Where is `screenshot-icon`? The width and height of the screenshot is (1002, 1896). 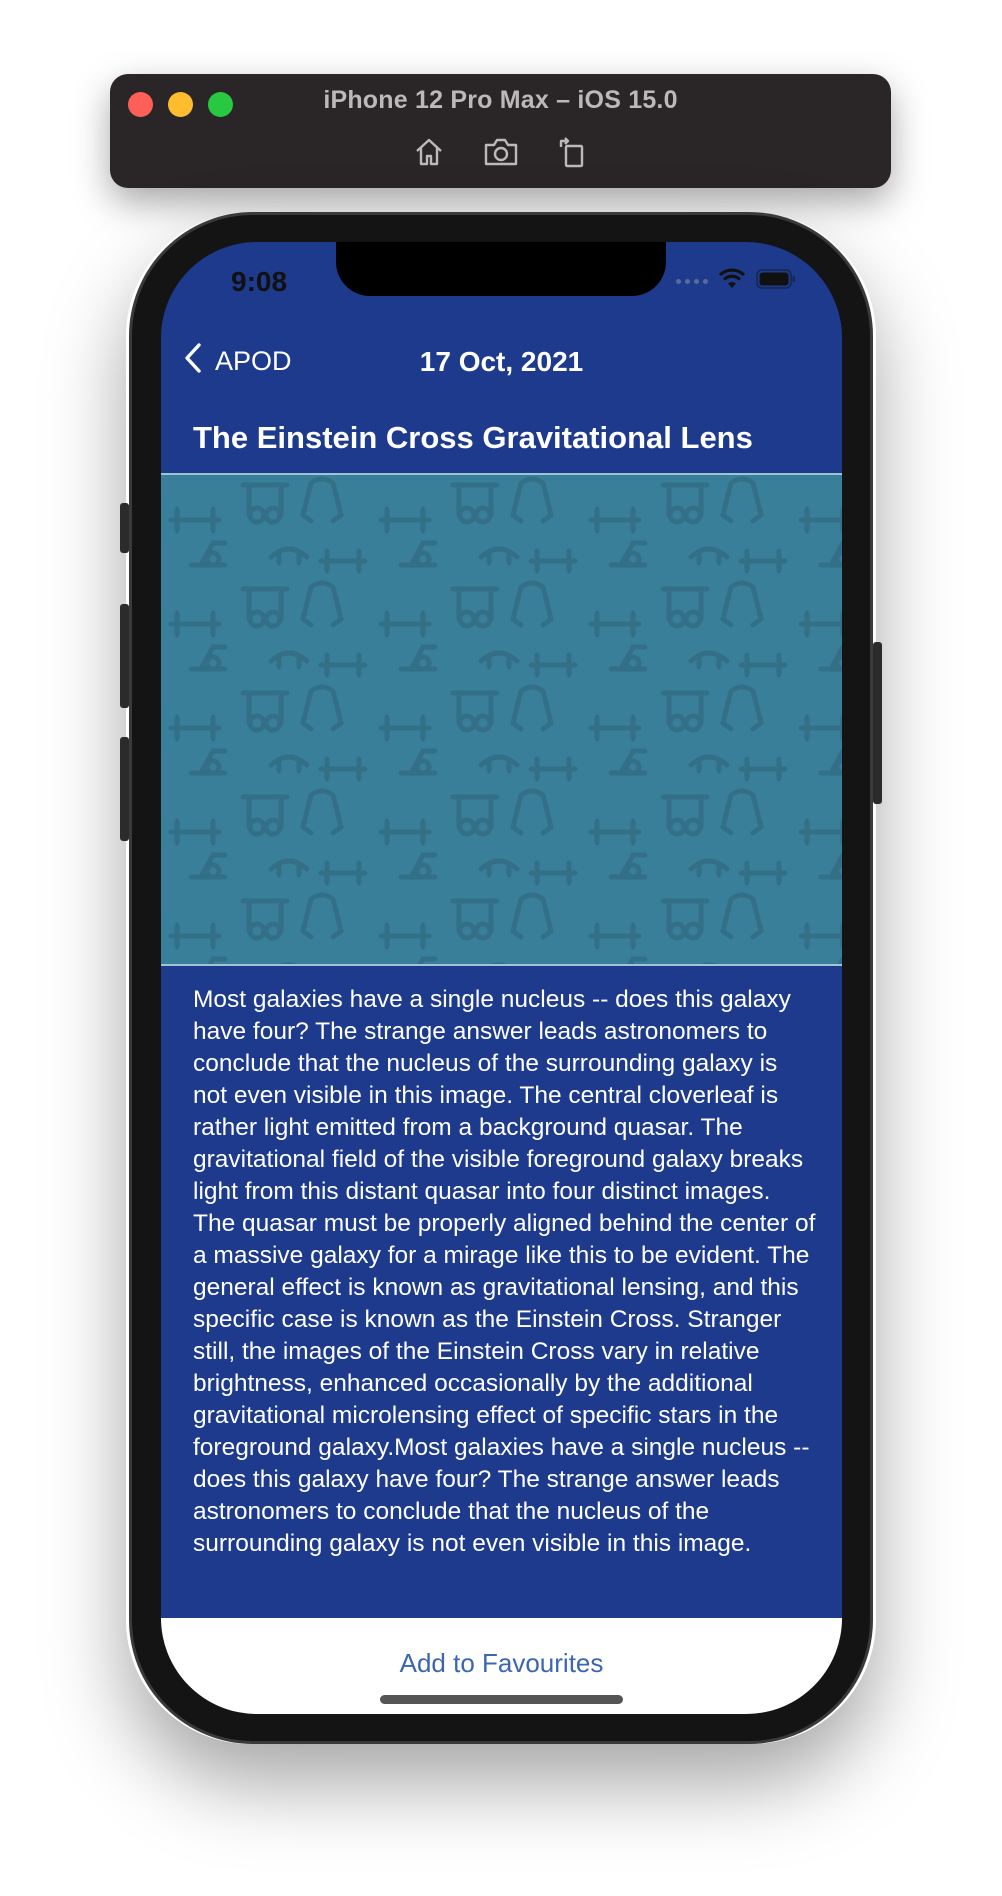
screenshot-icon is located at coordinates (501, 152).